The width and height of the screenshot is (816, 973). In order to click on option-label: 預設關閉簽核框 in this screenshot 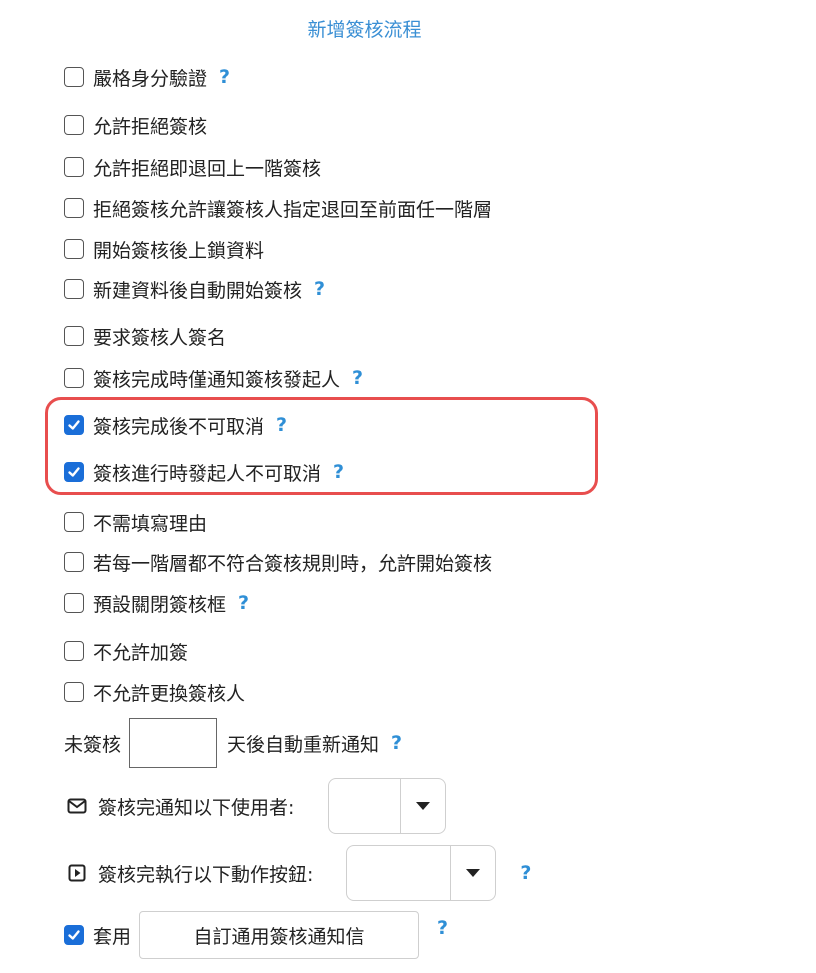, I will do `click(160, 604)`.